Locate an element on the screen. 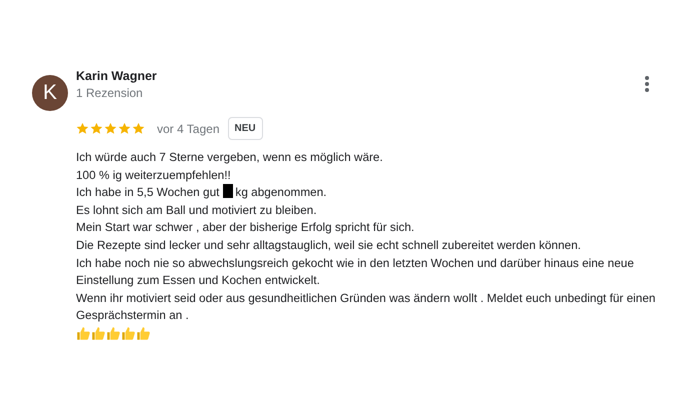 The image size is (680, 400). review-count: 1 Rezension is located at coordinates (110, 93).